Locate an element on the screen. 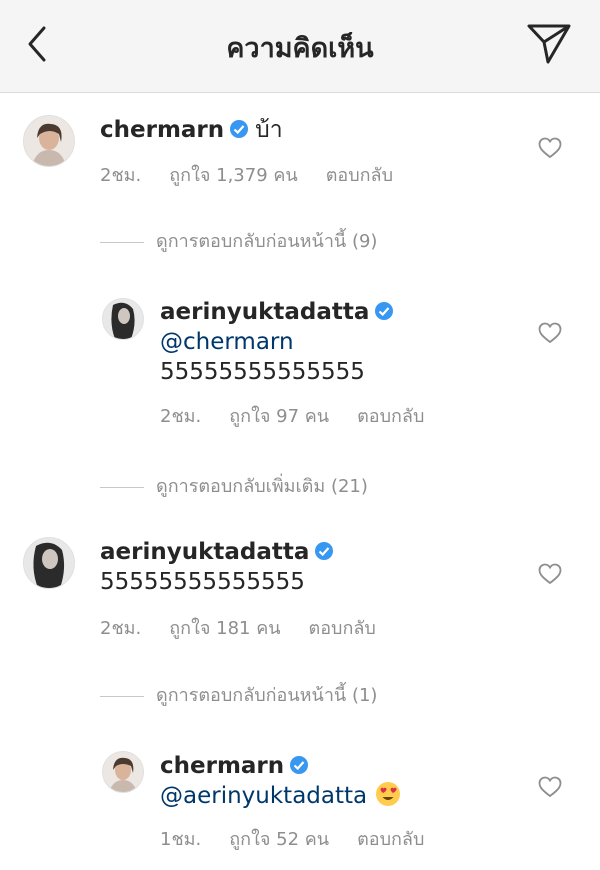 The width and height of the screenshot is (600, 870). likes-count: ถูกใจ 1,379 คน is located at coordinates (233, 175).